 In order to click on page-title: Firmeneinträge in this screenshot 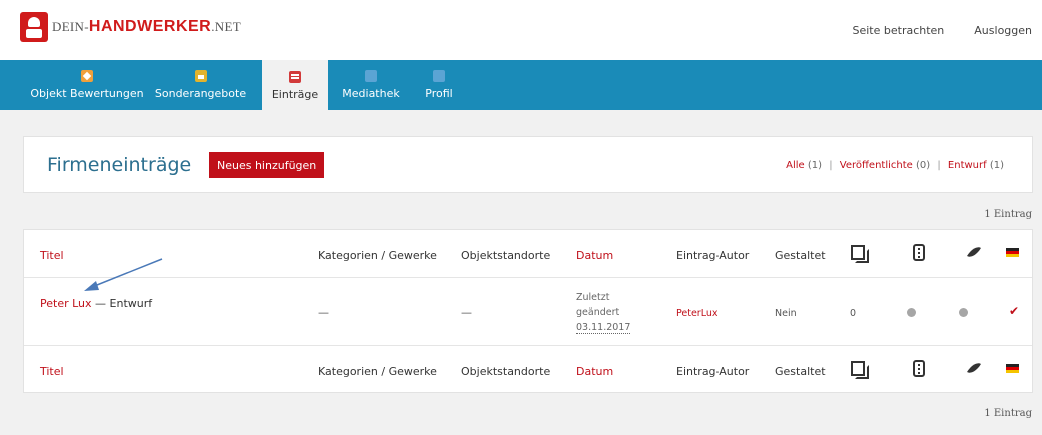, I will do `click(119, 165)`.